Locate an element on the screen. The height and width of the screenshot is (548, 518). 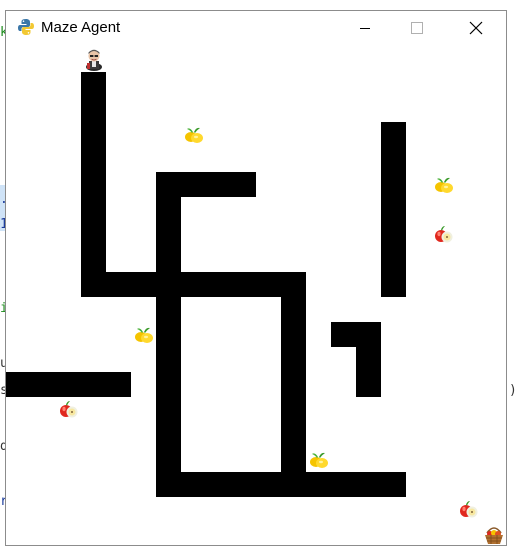
maximize-icon is located at coordinates (417, 27).